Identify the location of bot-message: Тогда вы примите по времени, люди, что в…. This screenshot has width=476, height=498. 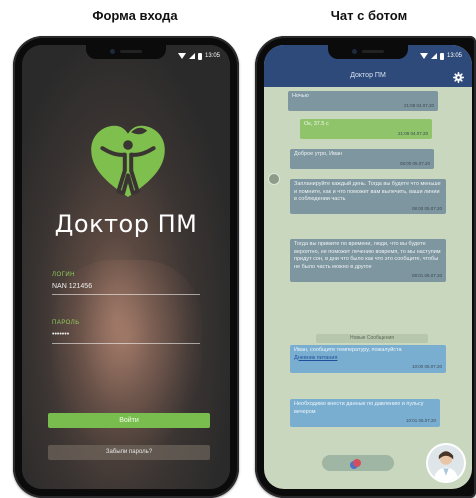
(368, 260).